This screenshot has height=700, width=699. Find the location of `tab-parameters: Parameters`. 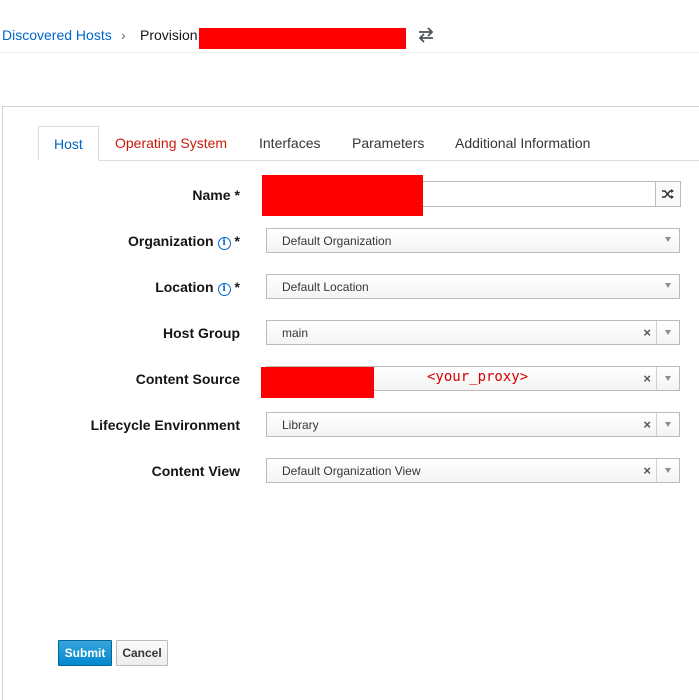

tab-parameters: Parameters is located at coordinates (388, 143).